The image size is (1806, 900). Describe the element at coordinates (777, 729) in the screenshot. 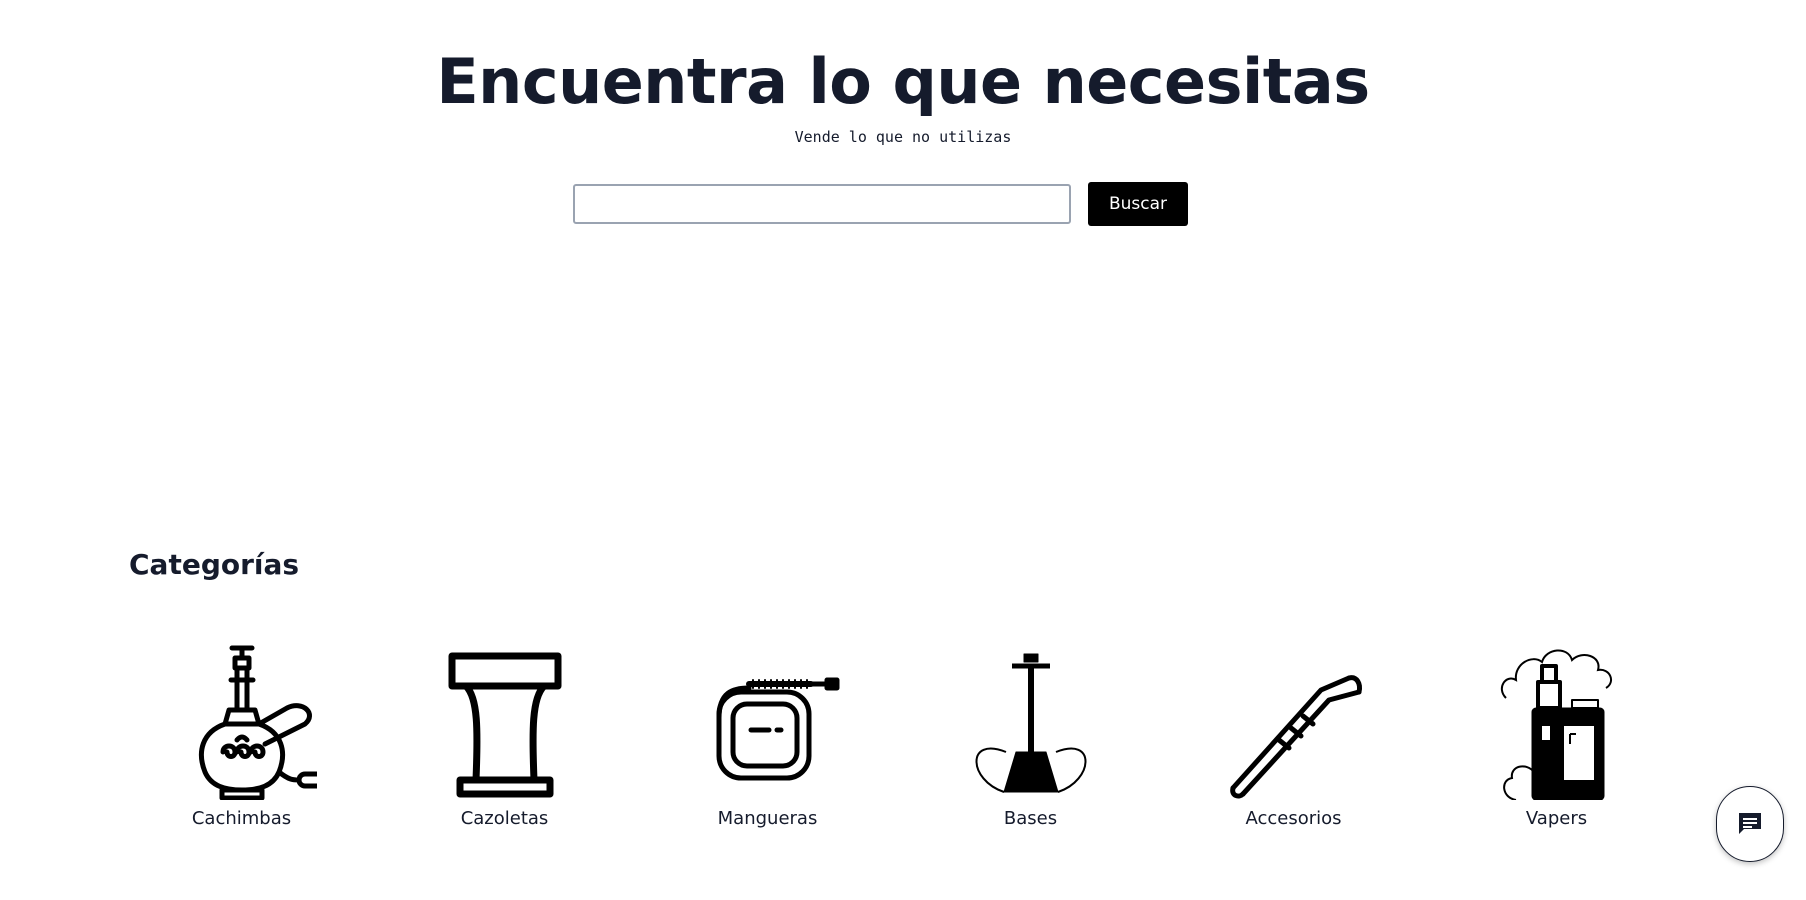

I see `hose-icon` at that location.